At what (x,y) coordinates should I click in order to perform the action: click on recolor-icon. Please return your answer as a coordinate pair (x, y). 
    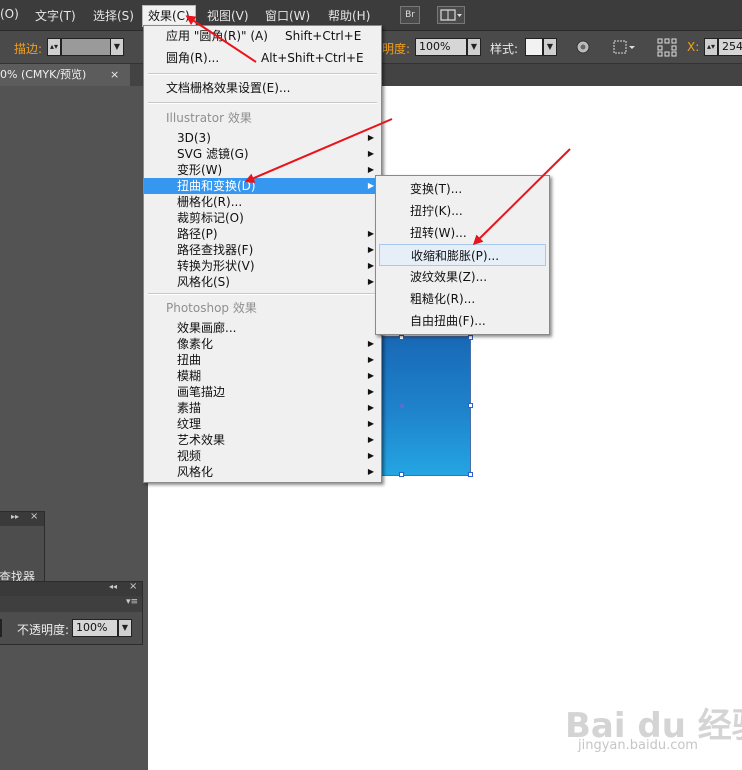
    Looking at the image, I should click on (583, 47).